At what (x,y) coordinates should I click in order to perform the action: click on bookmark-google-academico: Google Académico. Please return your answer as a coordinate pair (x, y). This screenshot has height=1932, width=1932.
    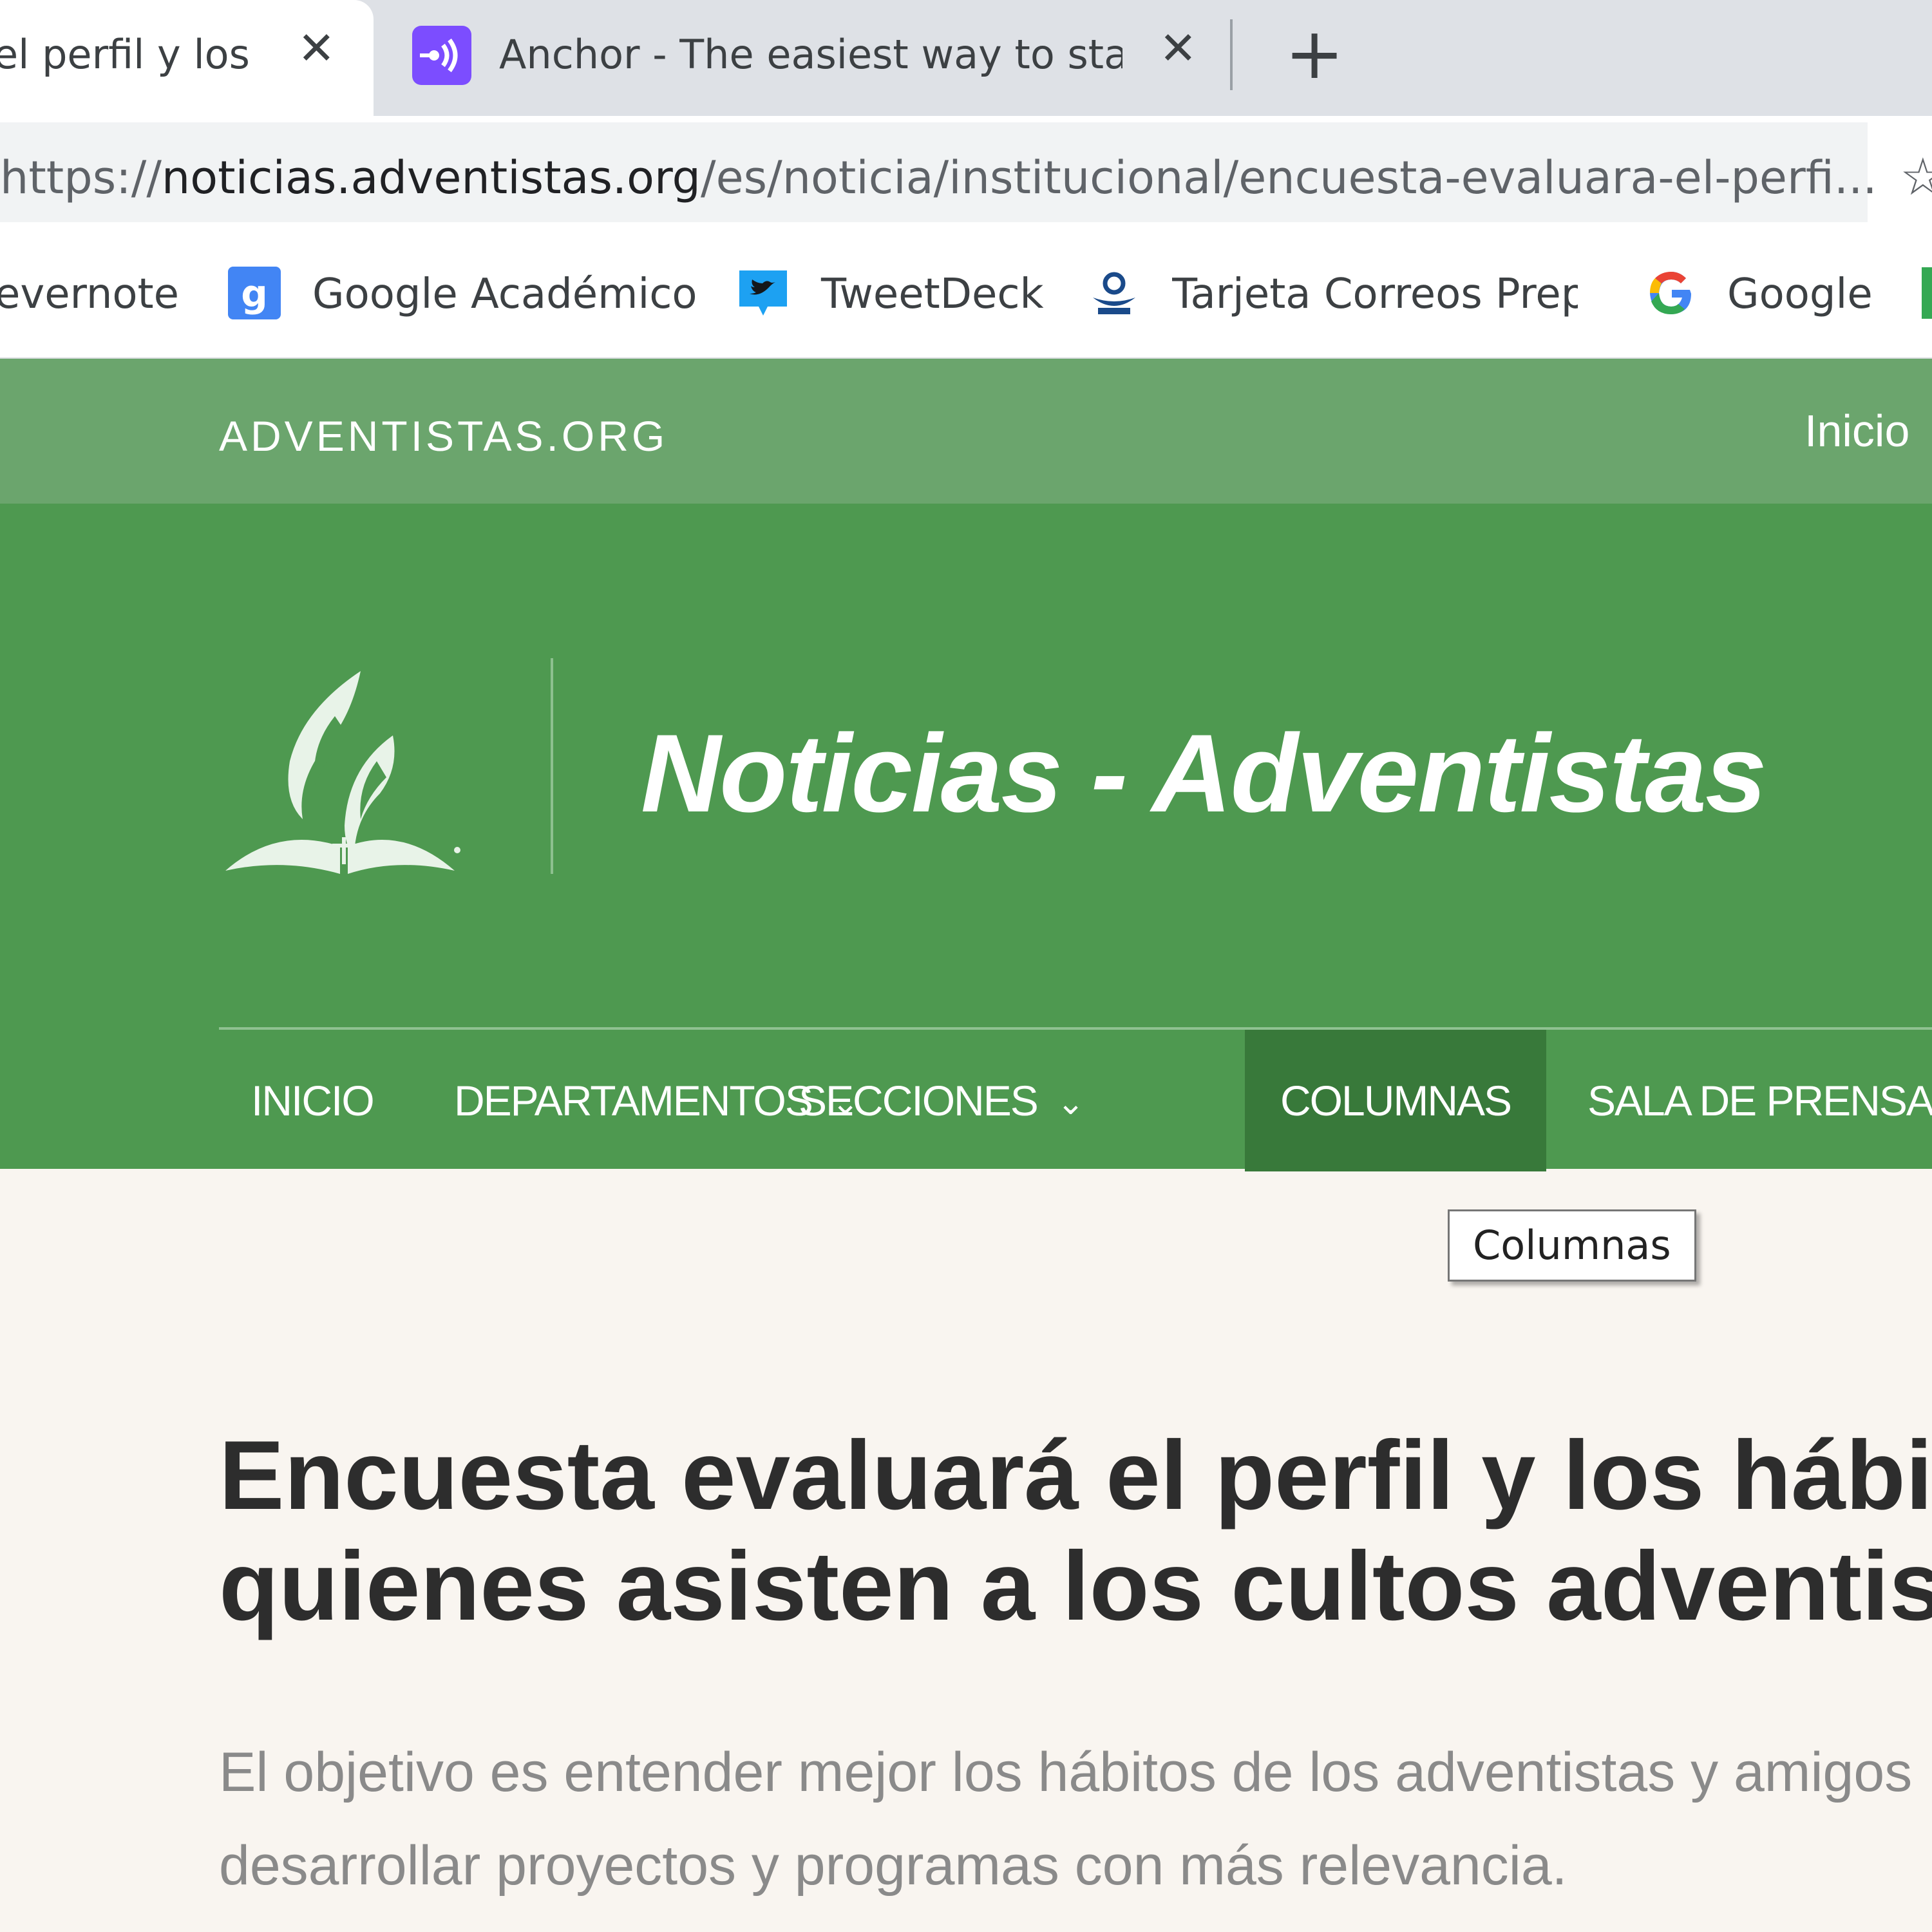
    Looking at the image, I should click on (505, 294).